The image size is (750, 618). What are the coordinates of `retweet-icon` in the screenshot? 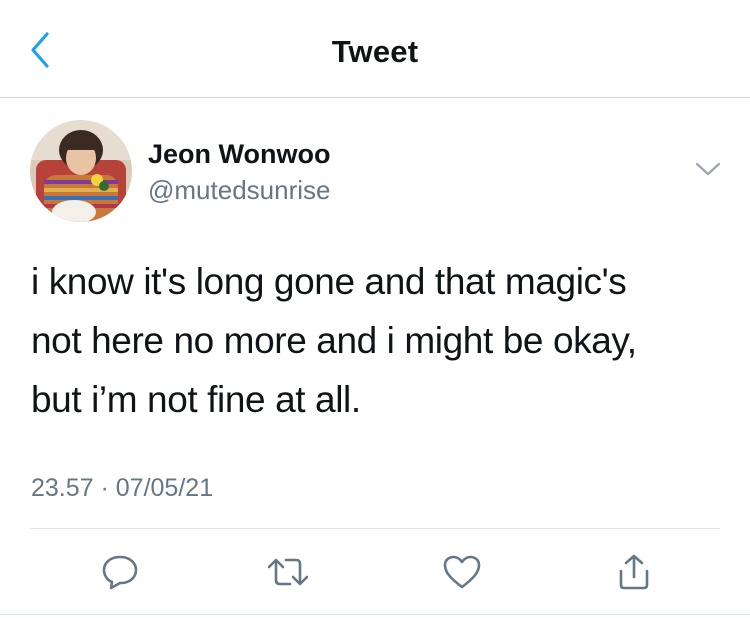 It's located at (288, 572).